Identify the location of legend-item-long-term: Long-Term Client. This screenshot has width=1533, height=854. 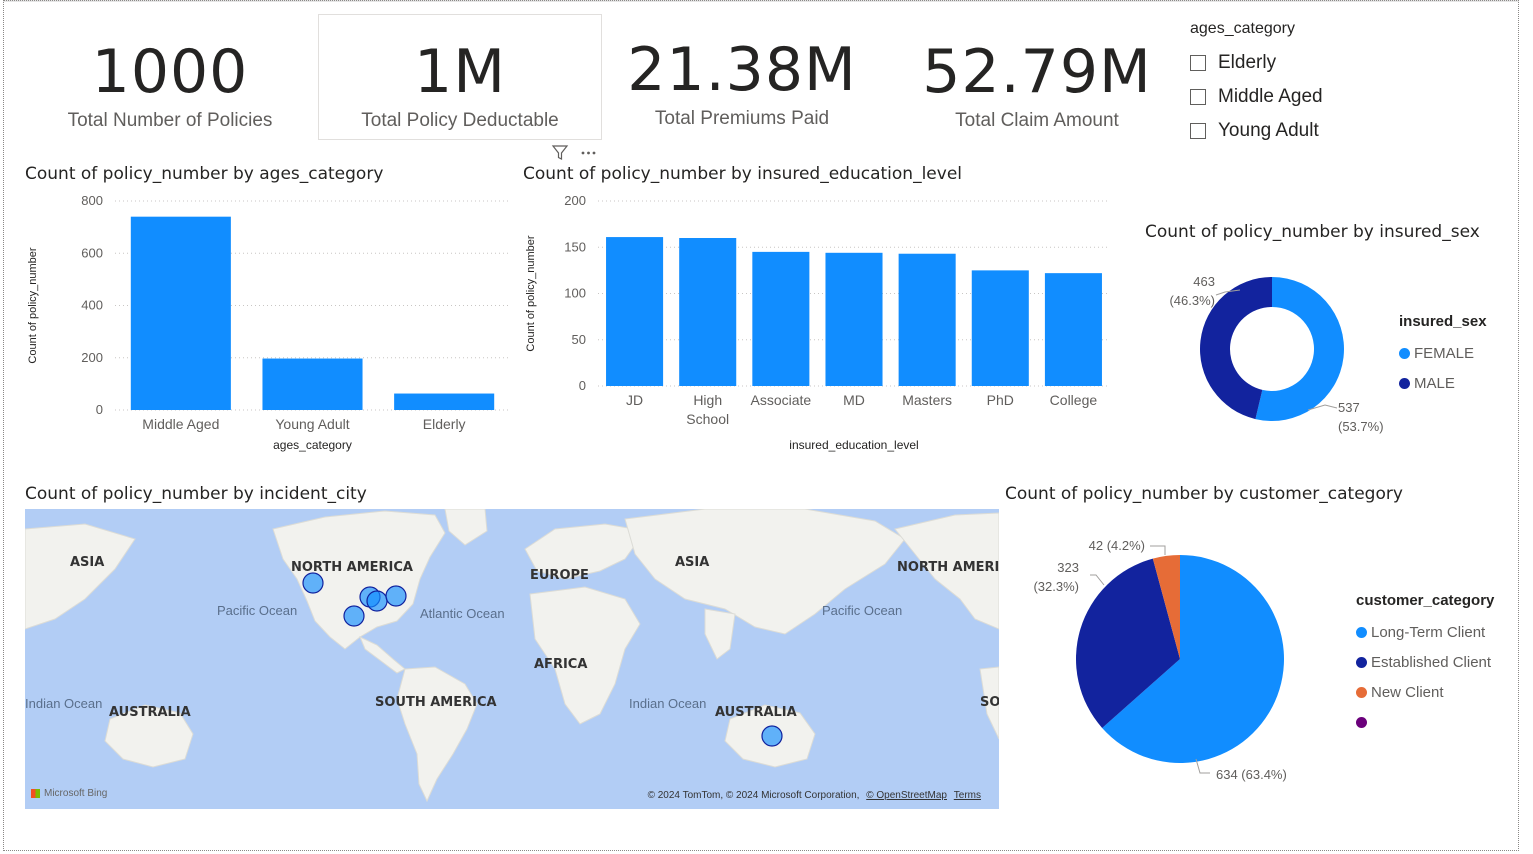
(1425, 632).